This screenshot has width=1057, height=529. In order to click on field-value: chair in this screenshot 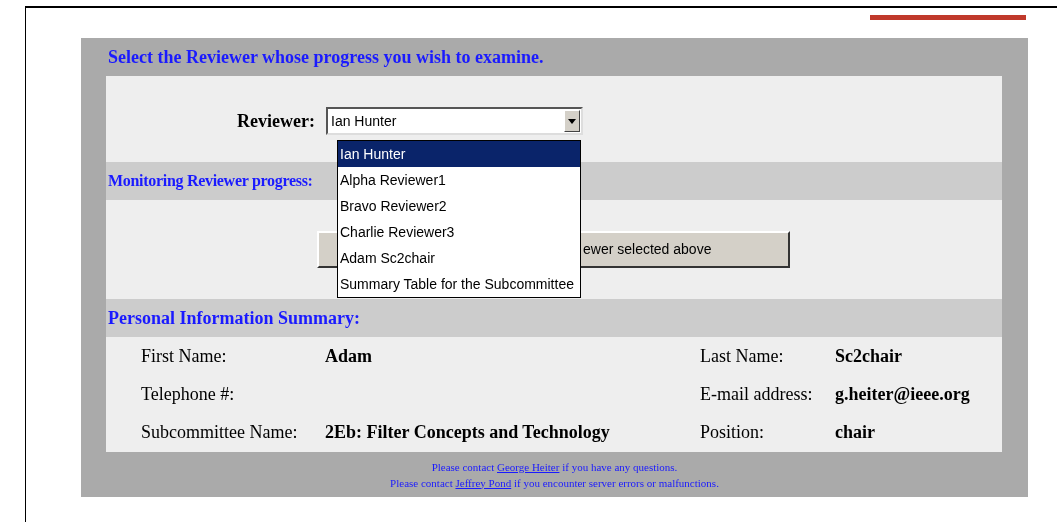, I will do `click(855, 432)`.